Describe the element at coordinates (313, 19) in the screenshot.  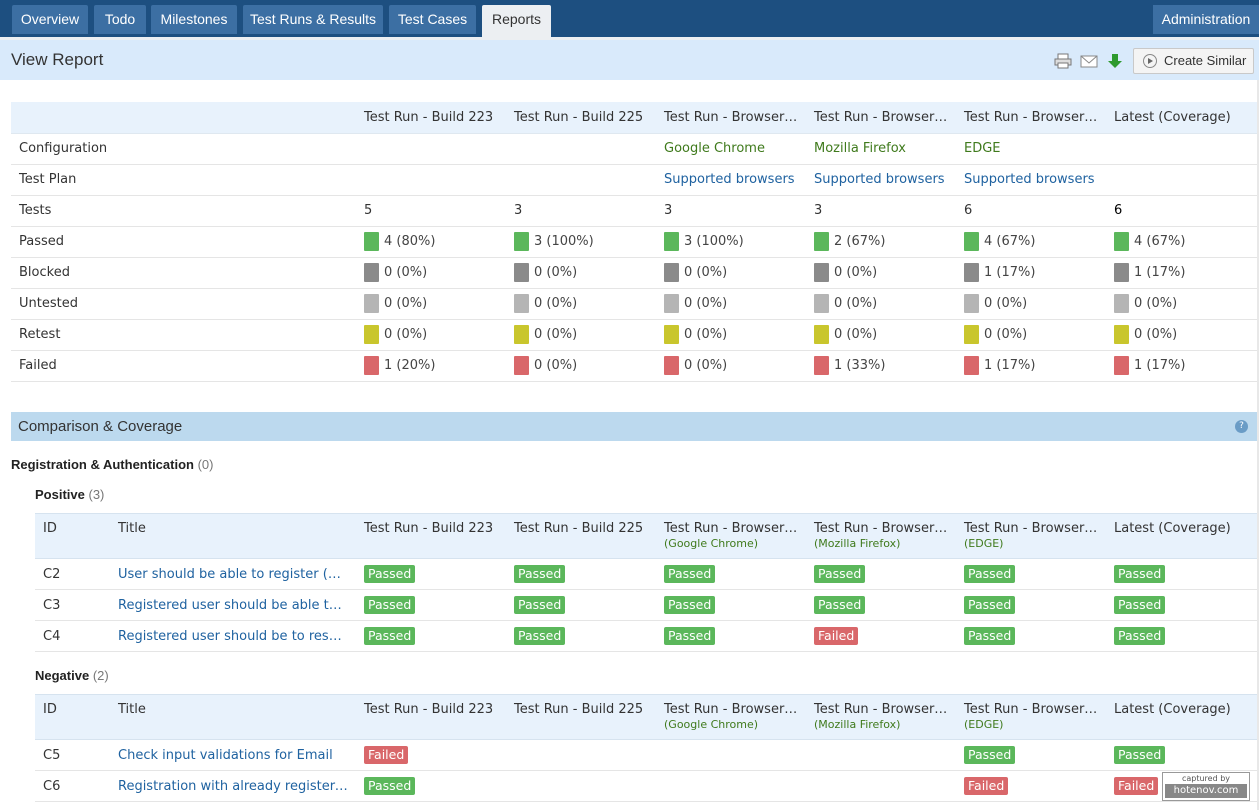
I see `tab-test-runs-results: Test Runs & Results` at that location.